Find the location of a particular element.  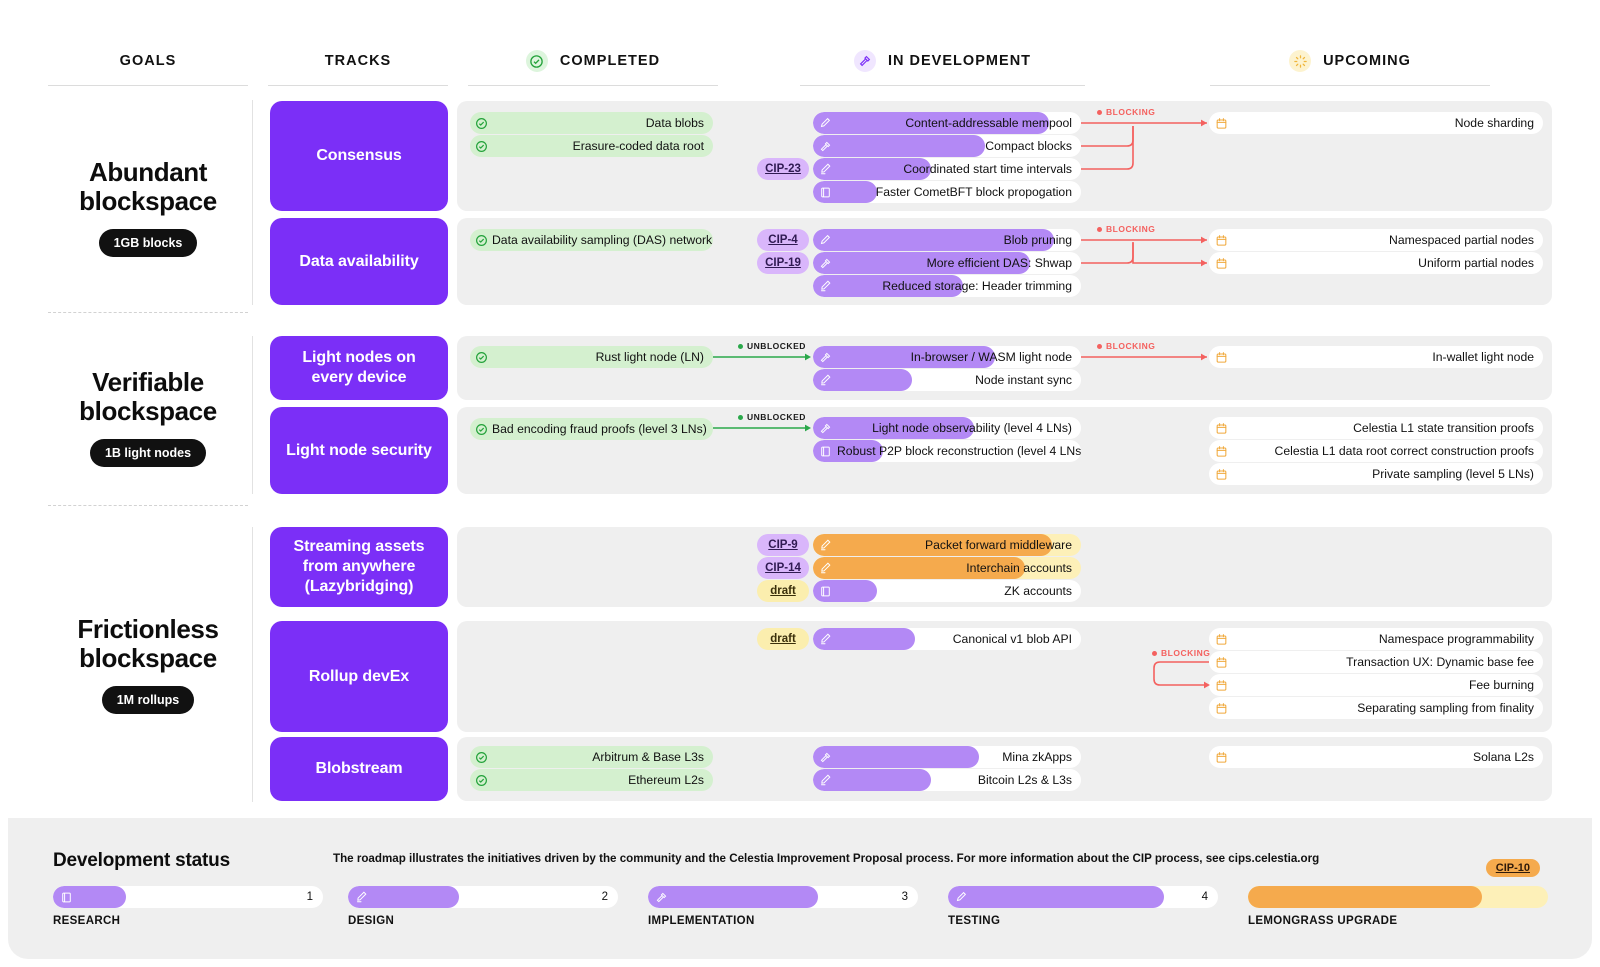

upcoming-item-label: Namespace programmability is located at coordinates (1456, 639).